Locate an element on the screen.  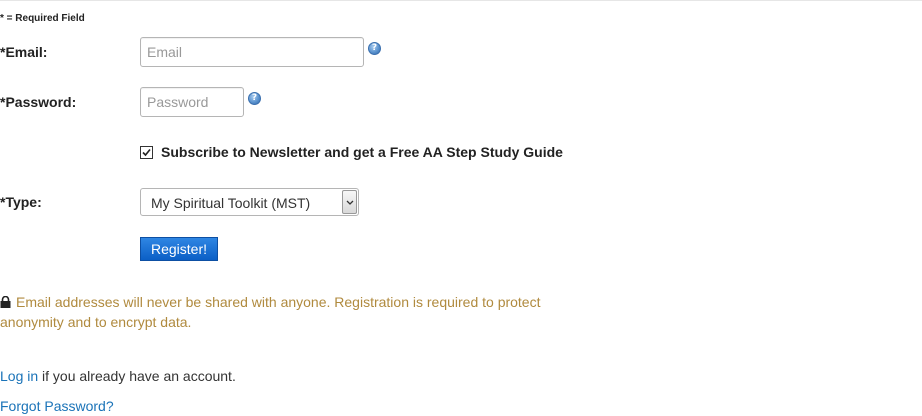
checkmark-icon is located at coordinates (146, 152).